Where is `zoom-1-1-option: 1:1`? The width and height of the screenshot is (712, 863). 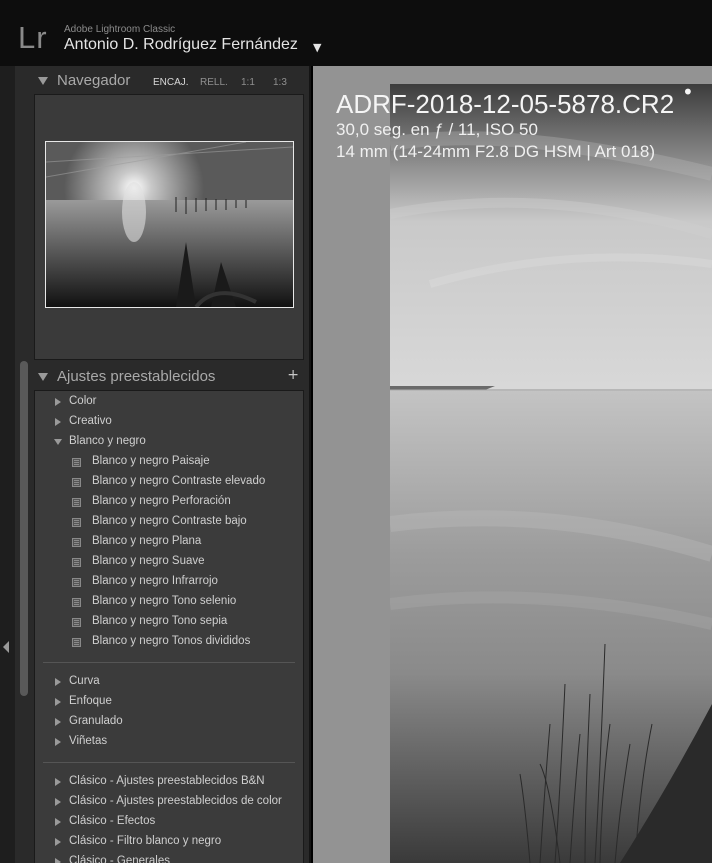
zoom-1-1-option: 1:1 is located at coordinates (248, 82).